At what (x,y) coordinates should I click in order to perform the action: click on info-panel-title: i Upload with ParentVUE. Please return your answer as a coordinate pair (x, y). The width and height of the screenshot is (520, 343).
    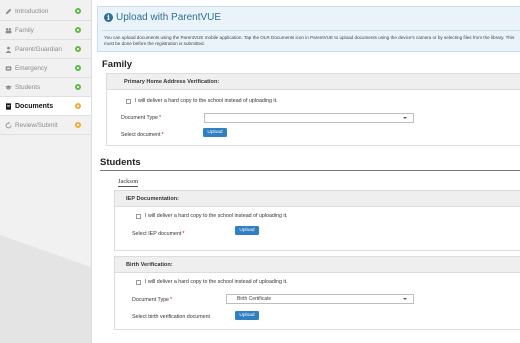
    Looking at the image, I should click on (162, 17).